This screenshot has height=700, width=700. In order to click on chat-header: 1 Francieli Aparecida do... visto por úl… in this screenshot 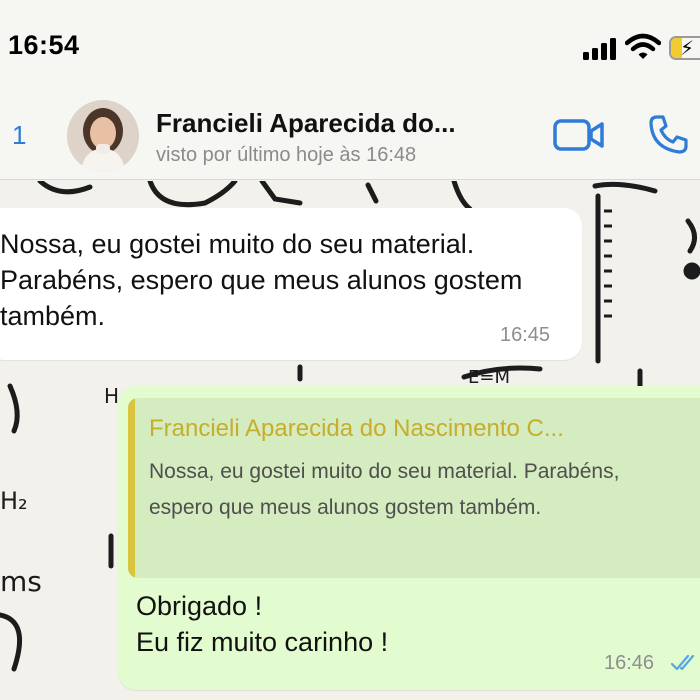, I will do `click(350, 138)`.